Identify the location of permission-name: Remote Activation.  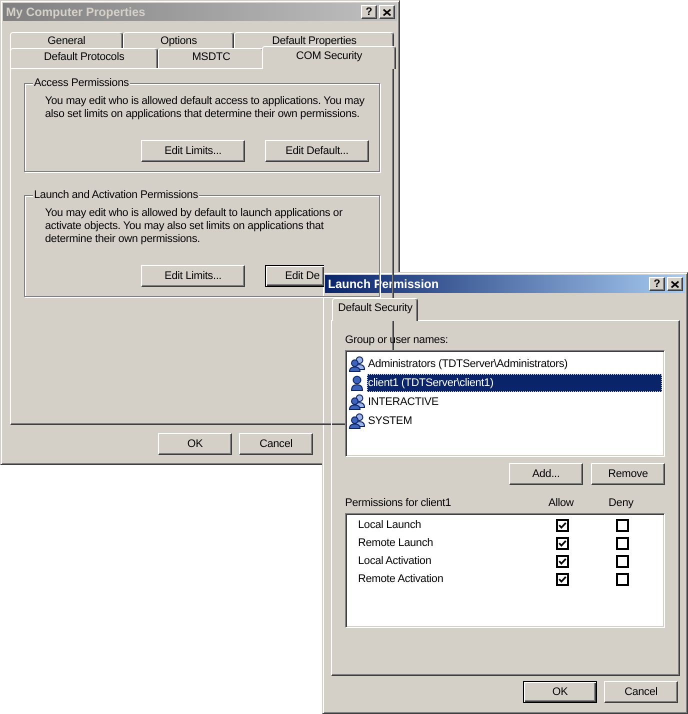
(401, 579).